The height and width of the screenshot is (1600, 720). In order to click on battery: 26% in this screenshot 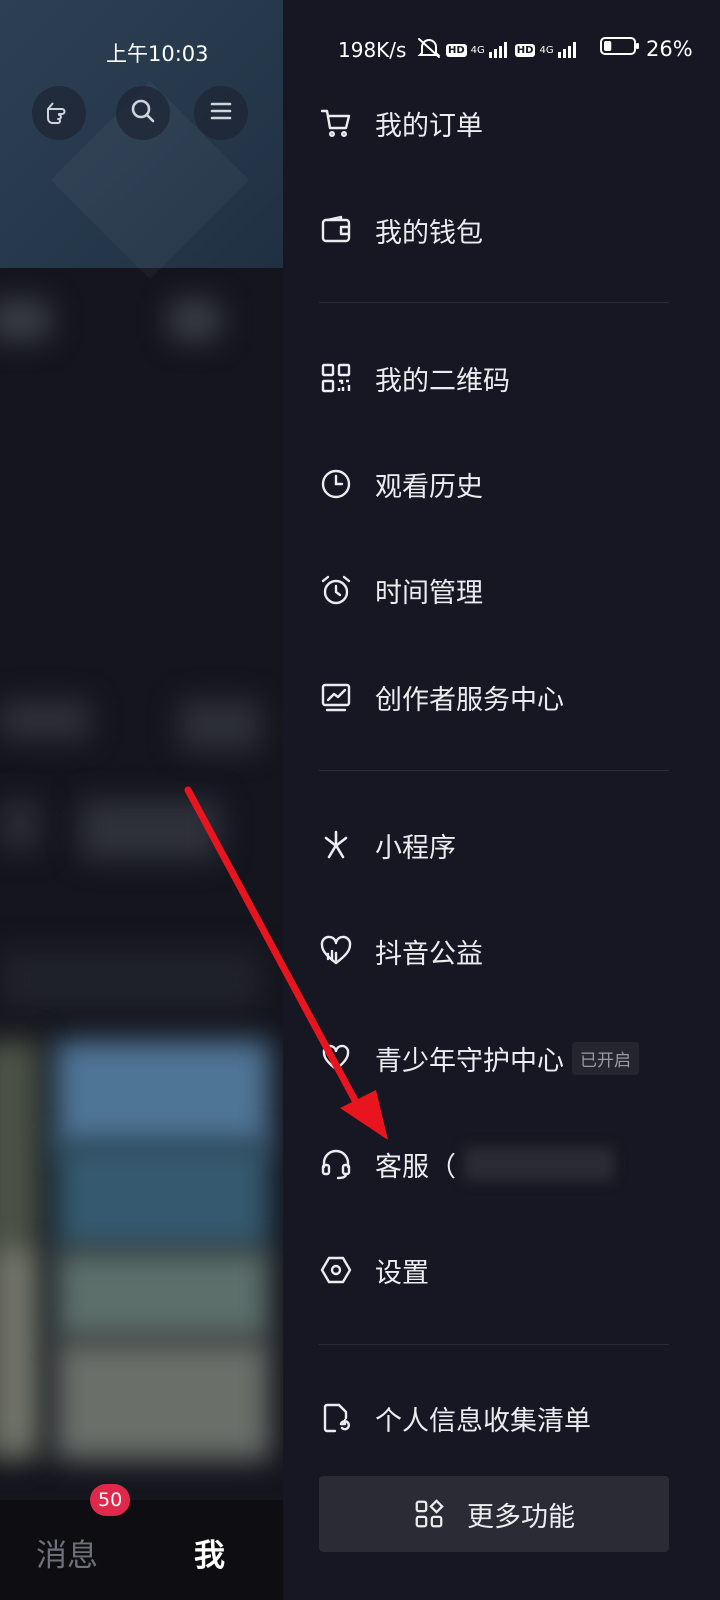, I will do `click(646, 48)`.